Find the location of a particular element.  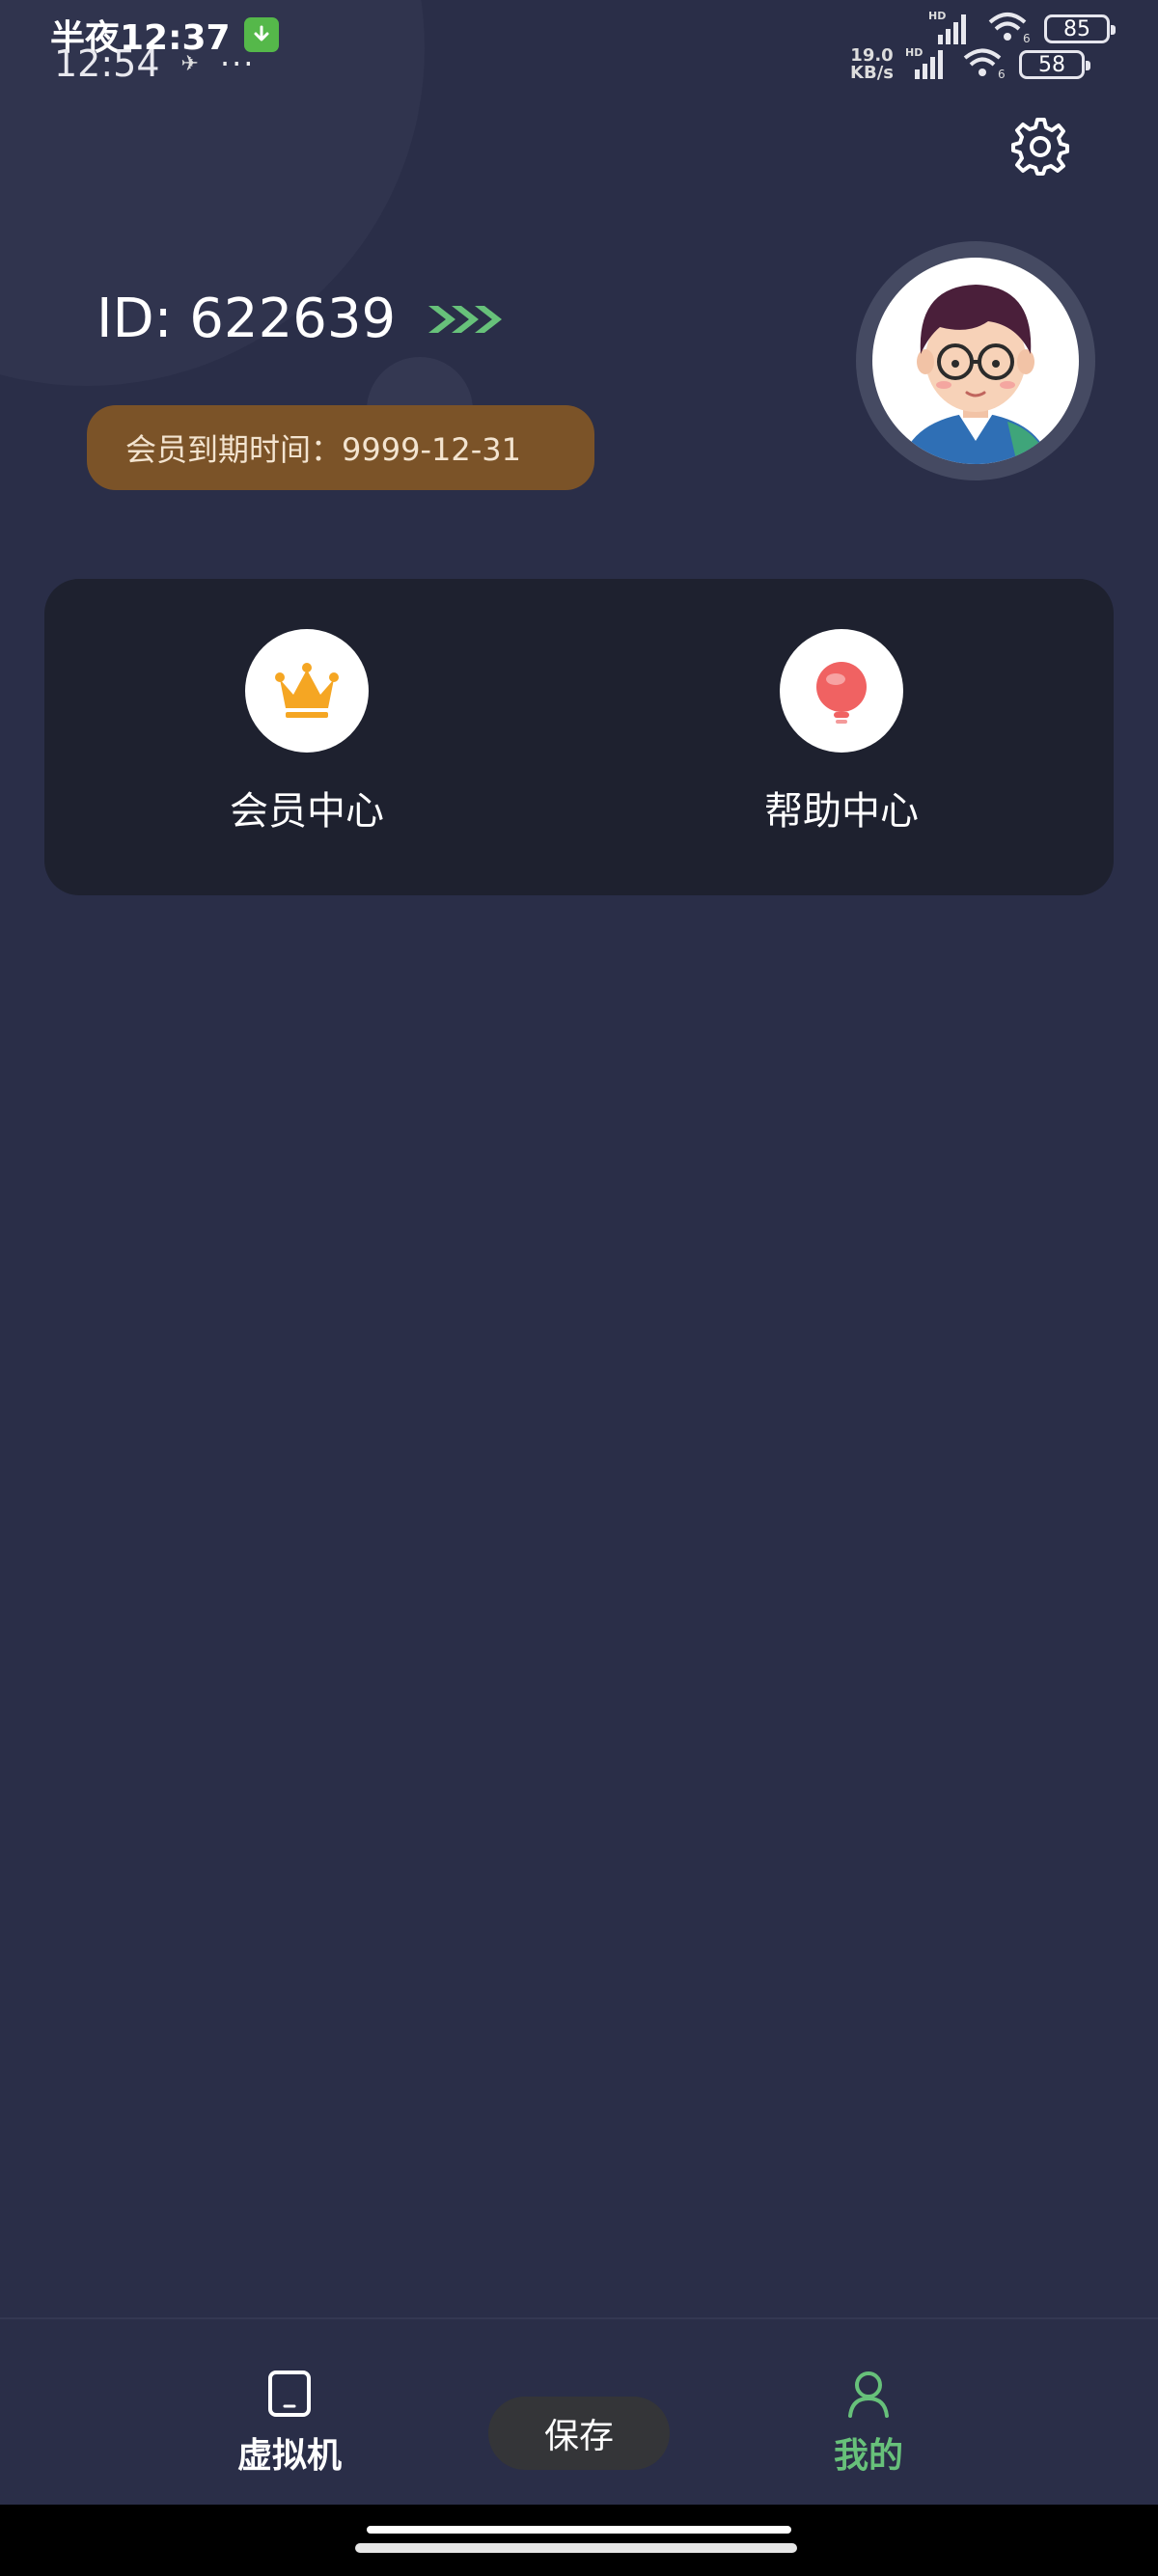

signal-icon-secondary: HD is located at coordinates (927, 64).